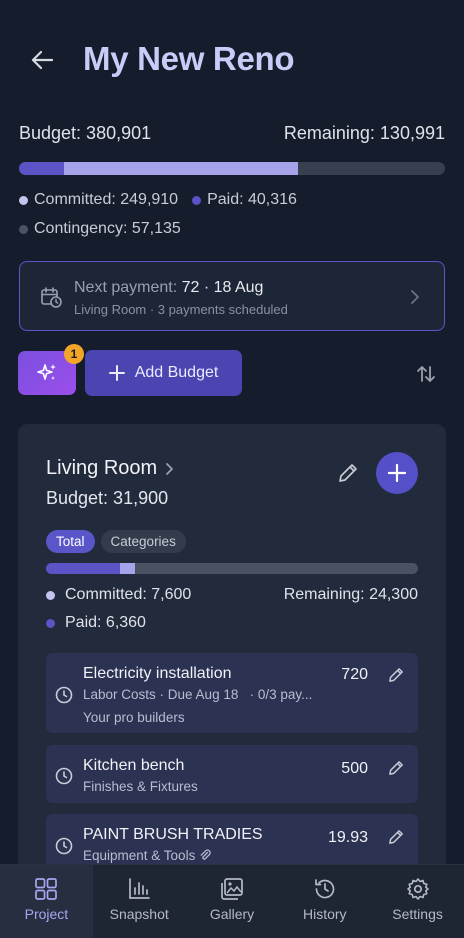 This screenshot has width=464, height=938. I want to click on legend-row-2: Contingency: 57,135, so click(100, 229).